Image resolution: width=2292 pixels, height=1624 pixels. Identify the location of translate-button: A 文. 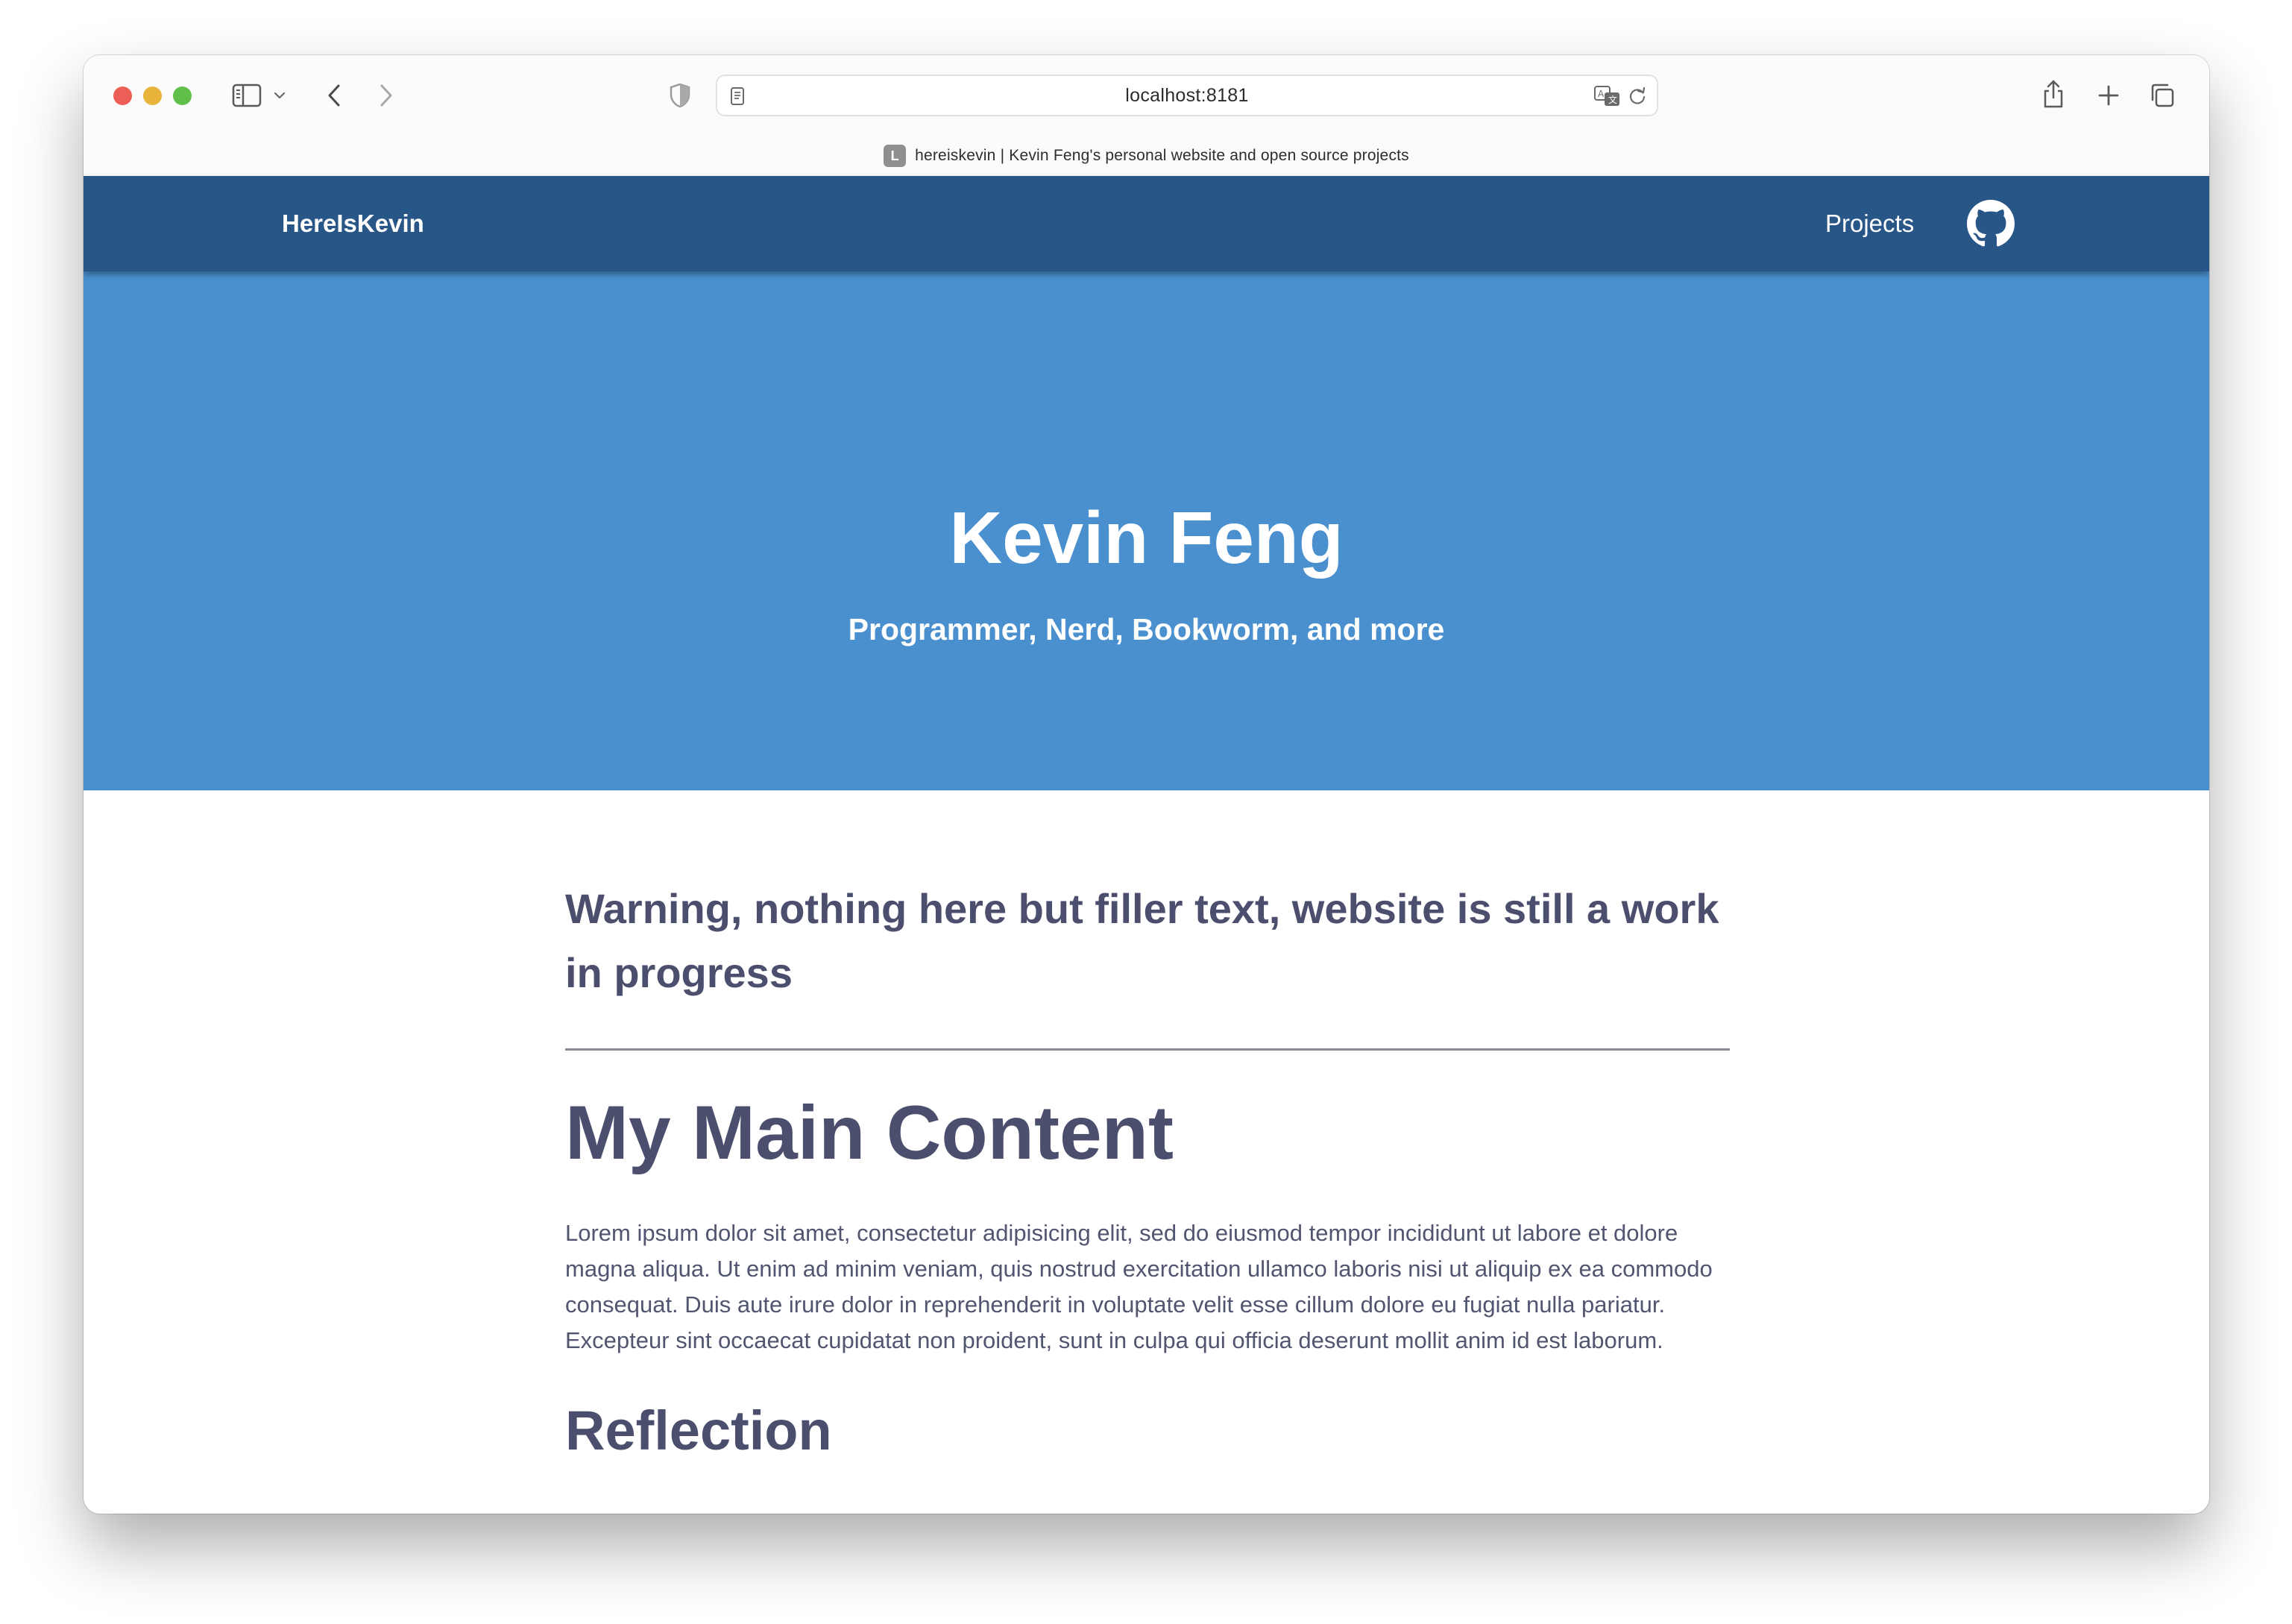
(1607, 96).